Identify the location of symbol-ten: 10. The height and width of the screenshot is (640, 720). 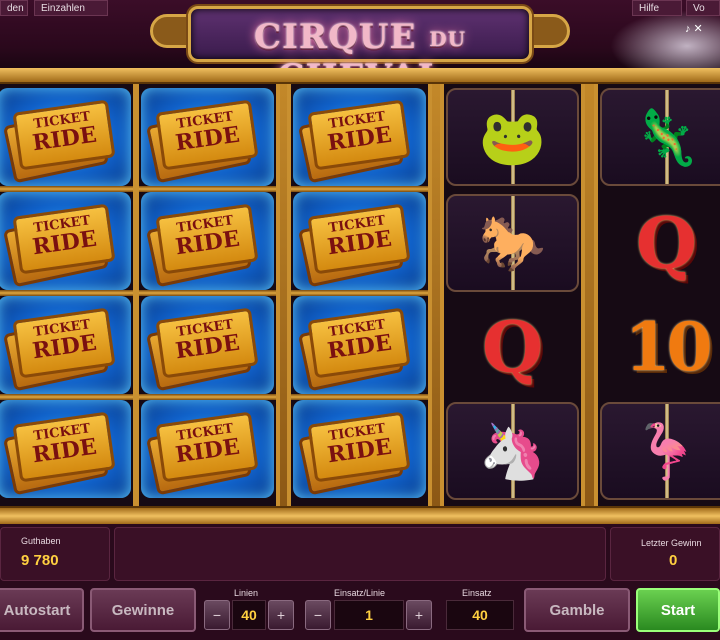
(668, 347).